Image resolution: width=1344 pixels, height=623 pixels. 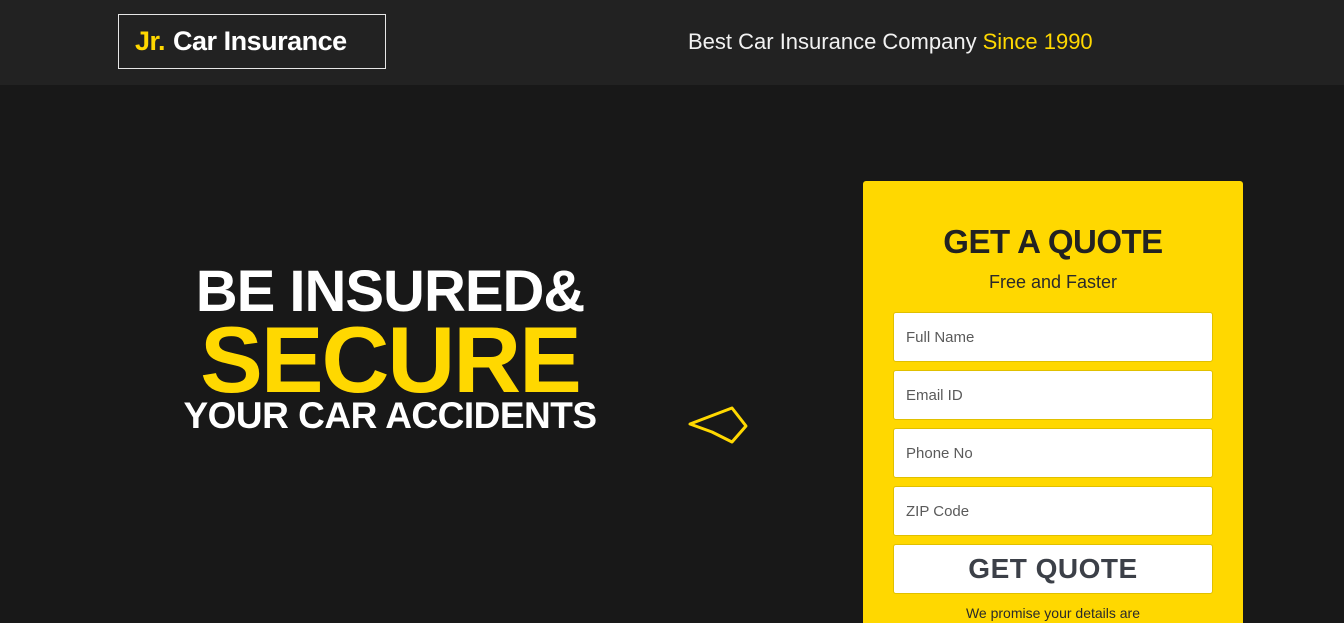 What do you see at coordinates (1053, 282) in the screenshot?
I see `quote-subtitle: Free and Faster` at bounding box center [1053, 282].